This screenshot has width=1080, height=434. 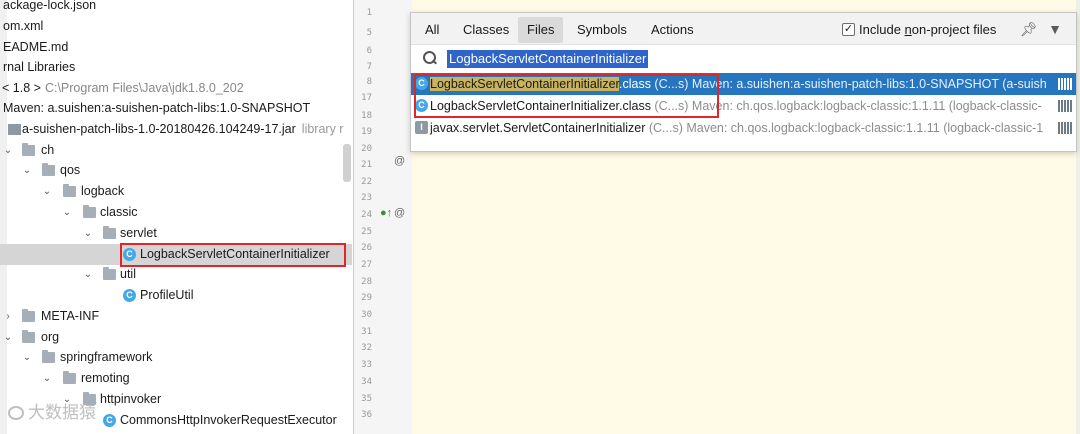 I want to click on line-number: 8, so click(x=369, y=82).